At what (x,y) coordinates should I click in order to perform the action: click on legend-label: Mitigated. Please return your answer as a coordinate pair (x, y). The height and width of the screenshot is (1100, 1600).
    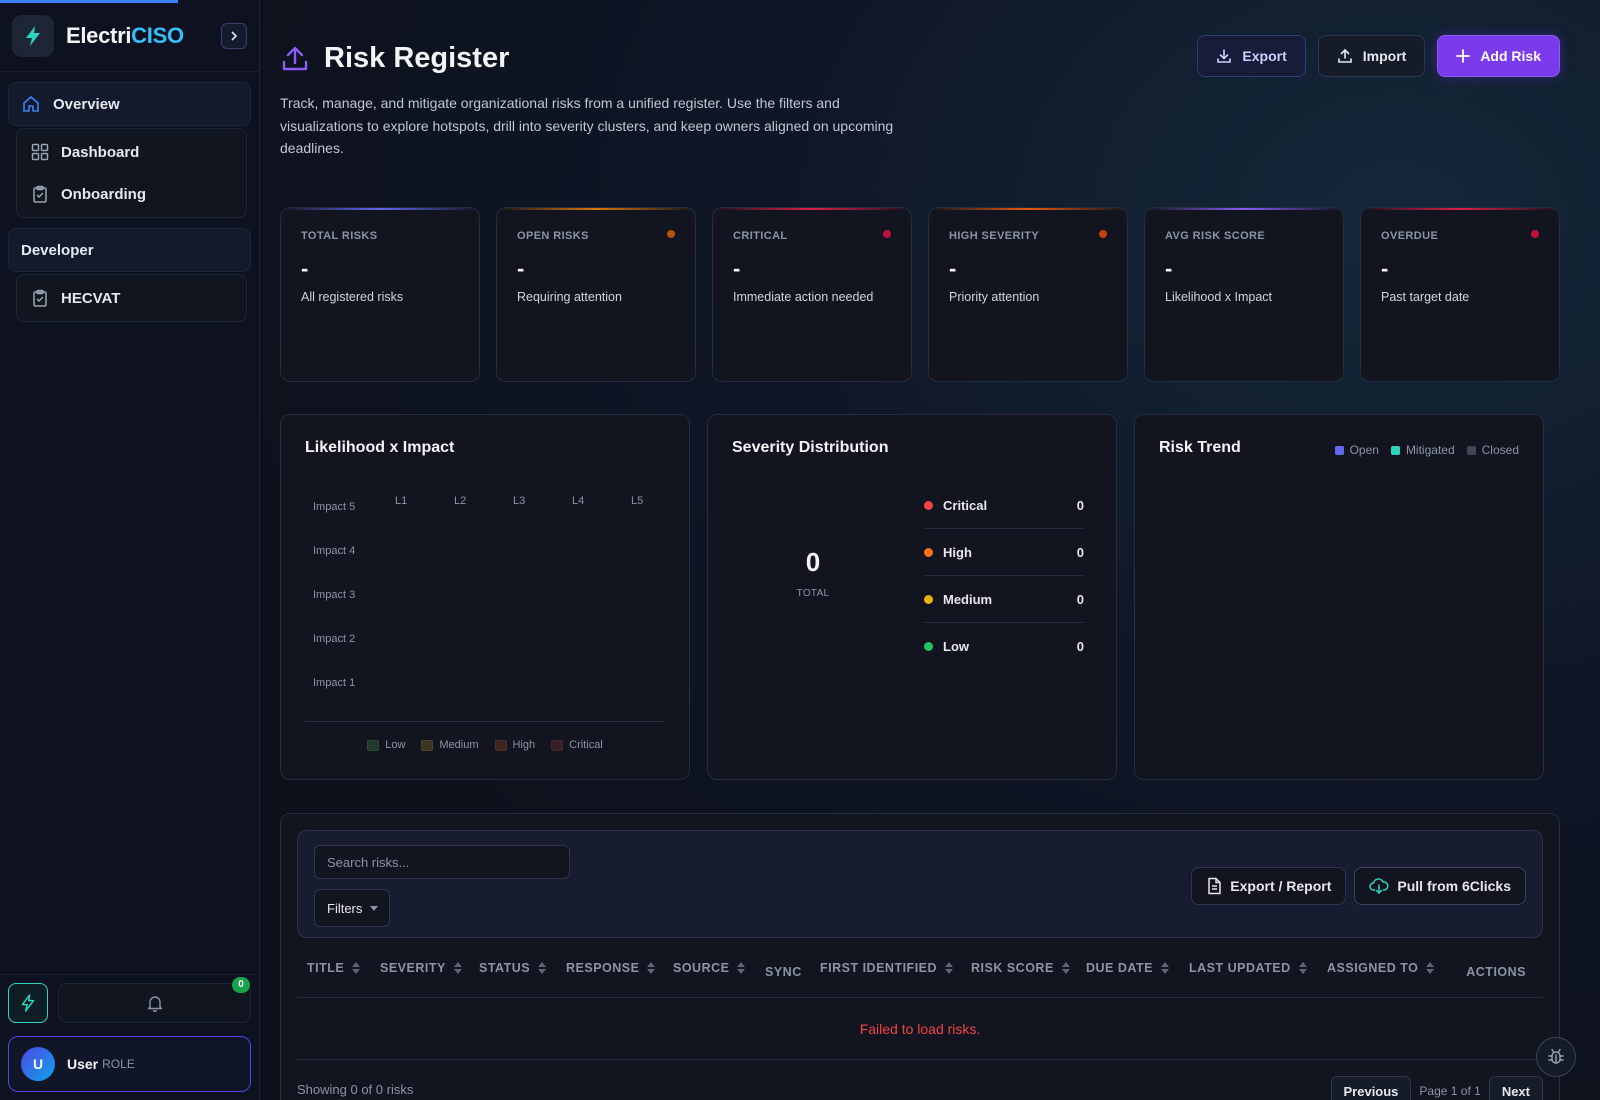
    Looking at the image, I should click on (1430, 450).